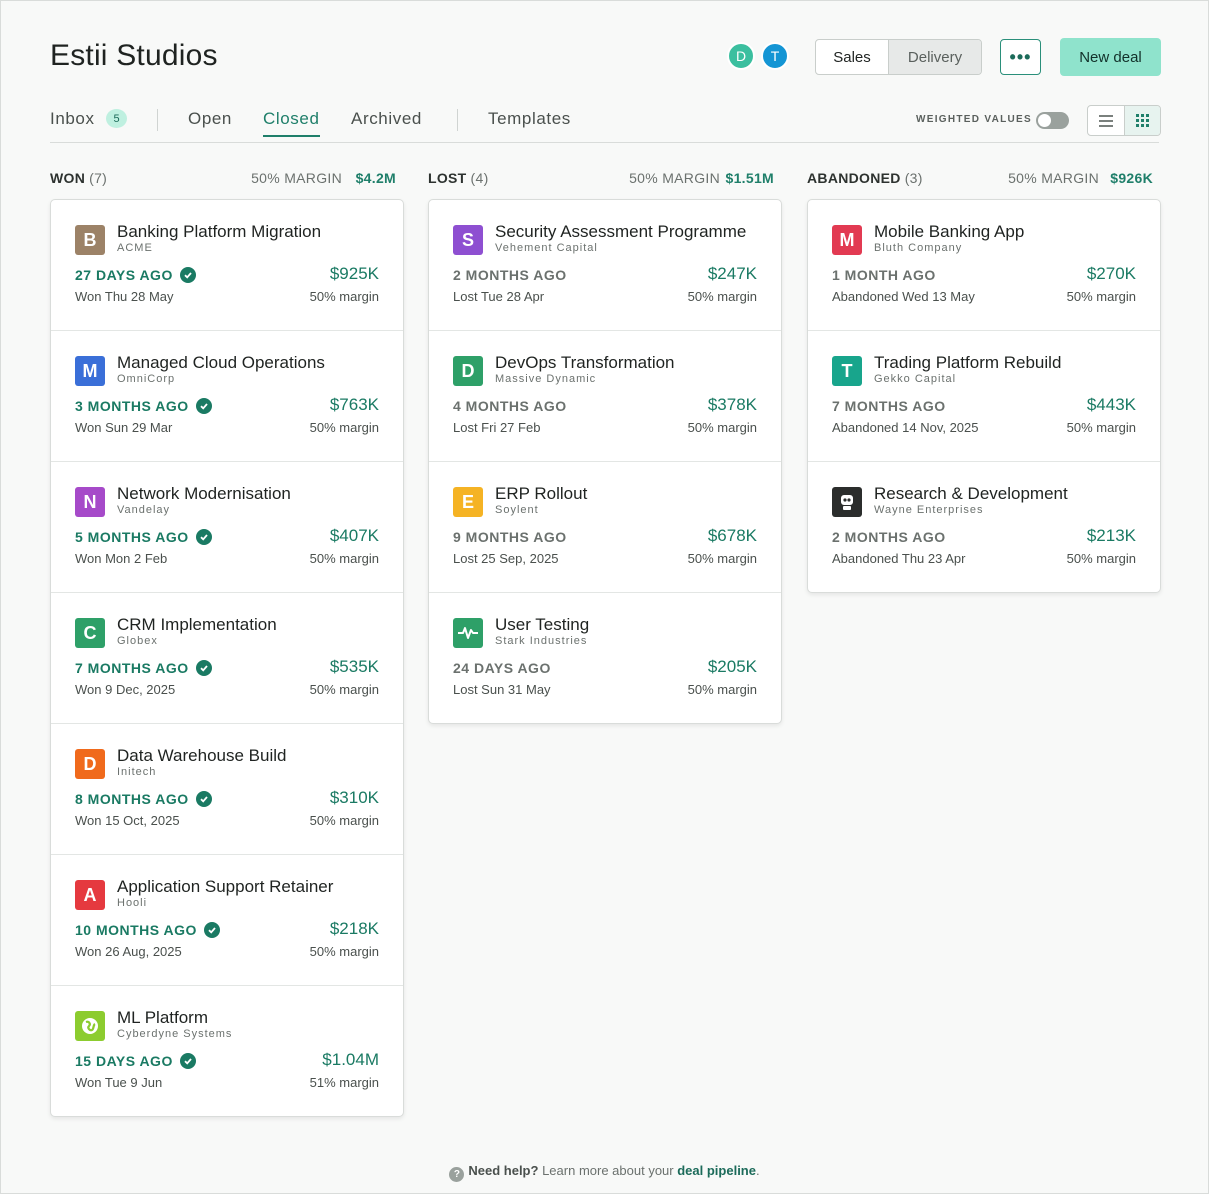 The width and height of the screenshot is (1209, 1194). Describe the element at coordinates (468, 633) in the screenshot. I see `pulse-icon` at that location.